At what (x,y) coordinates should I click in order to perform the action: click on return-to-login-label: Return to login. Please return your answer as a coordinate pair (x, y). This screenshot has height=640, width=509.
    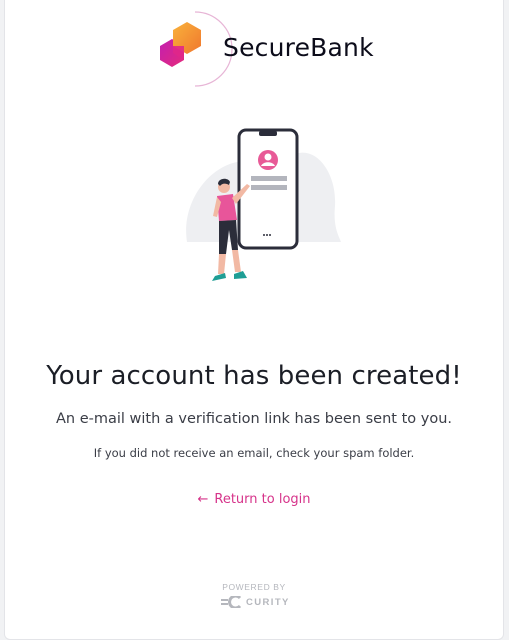
    Looking at the image, I should click on (262, 499).